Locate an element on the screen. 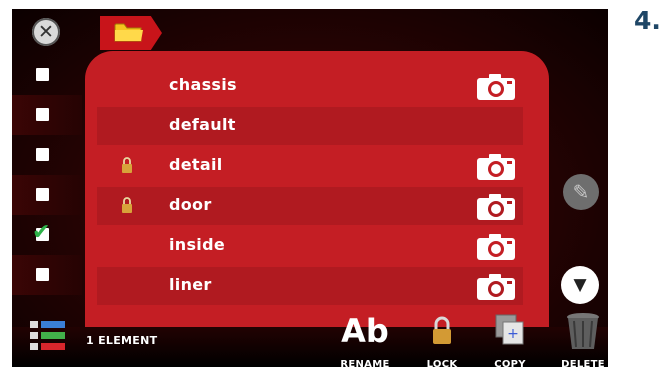  list-item: door is located at coordinates (310, 206).